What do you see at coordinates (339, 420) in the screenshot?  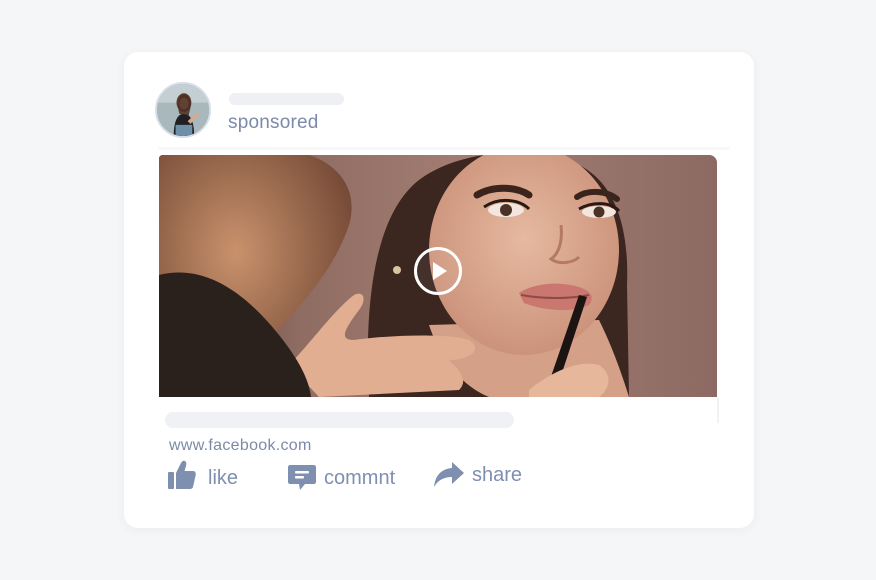 I see `link-title-placeholder` at bounding box center [339, 420].